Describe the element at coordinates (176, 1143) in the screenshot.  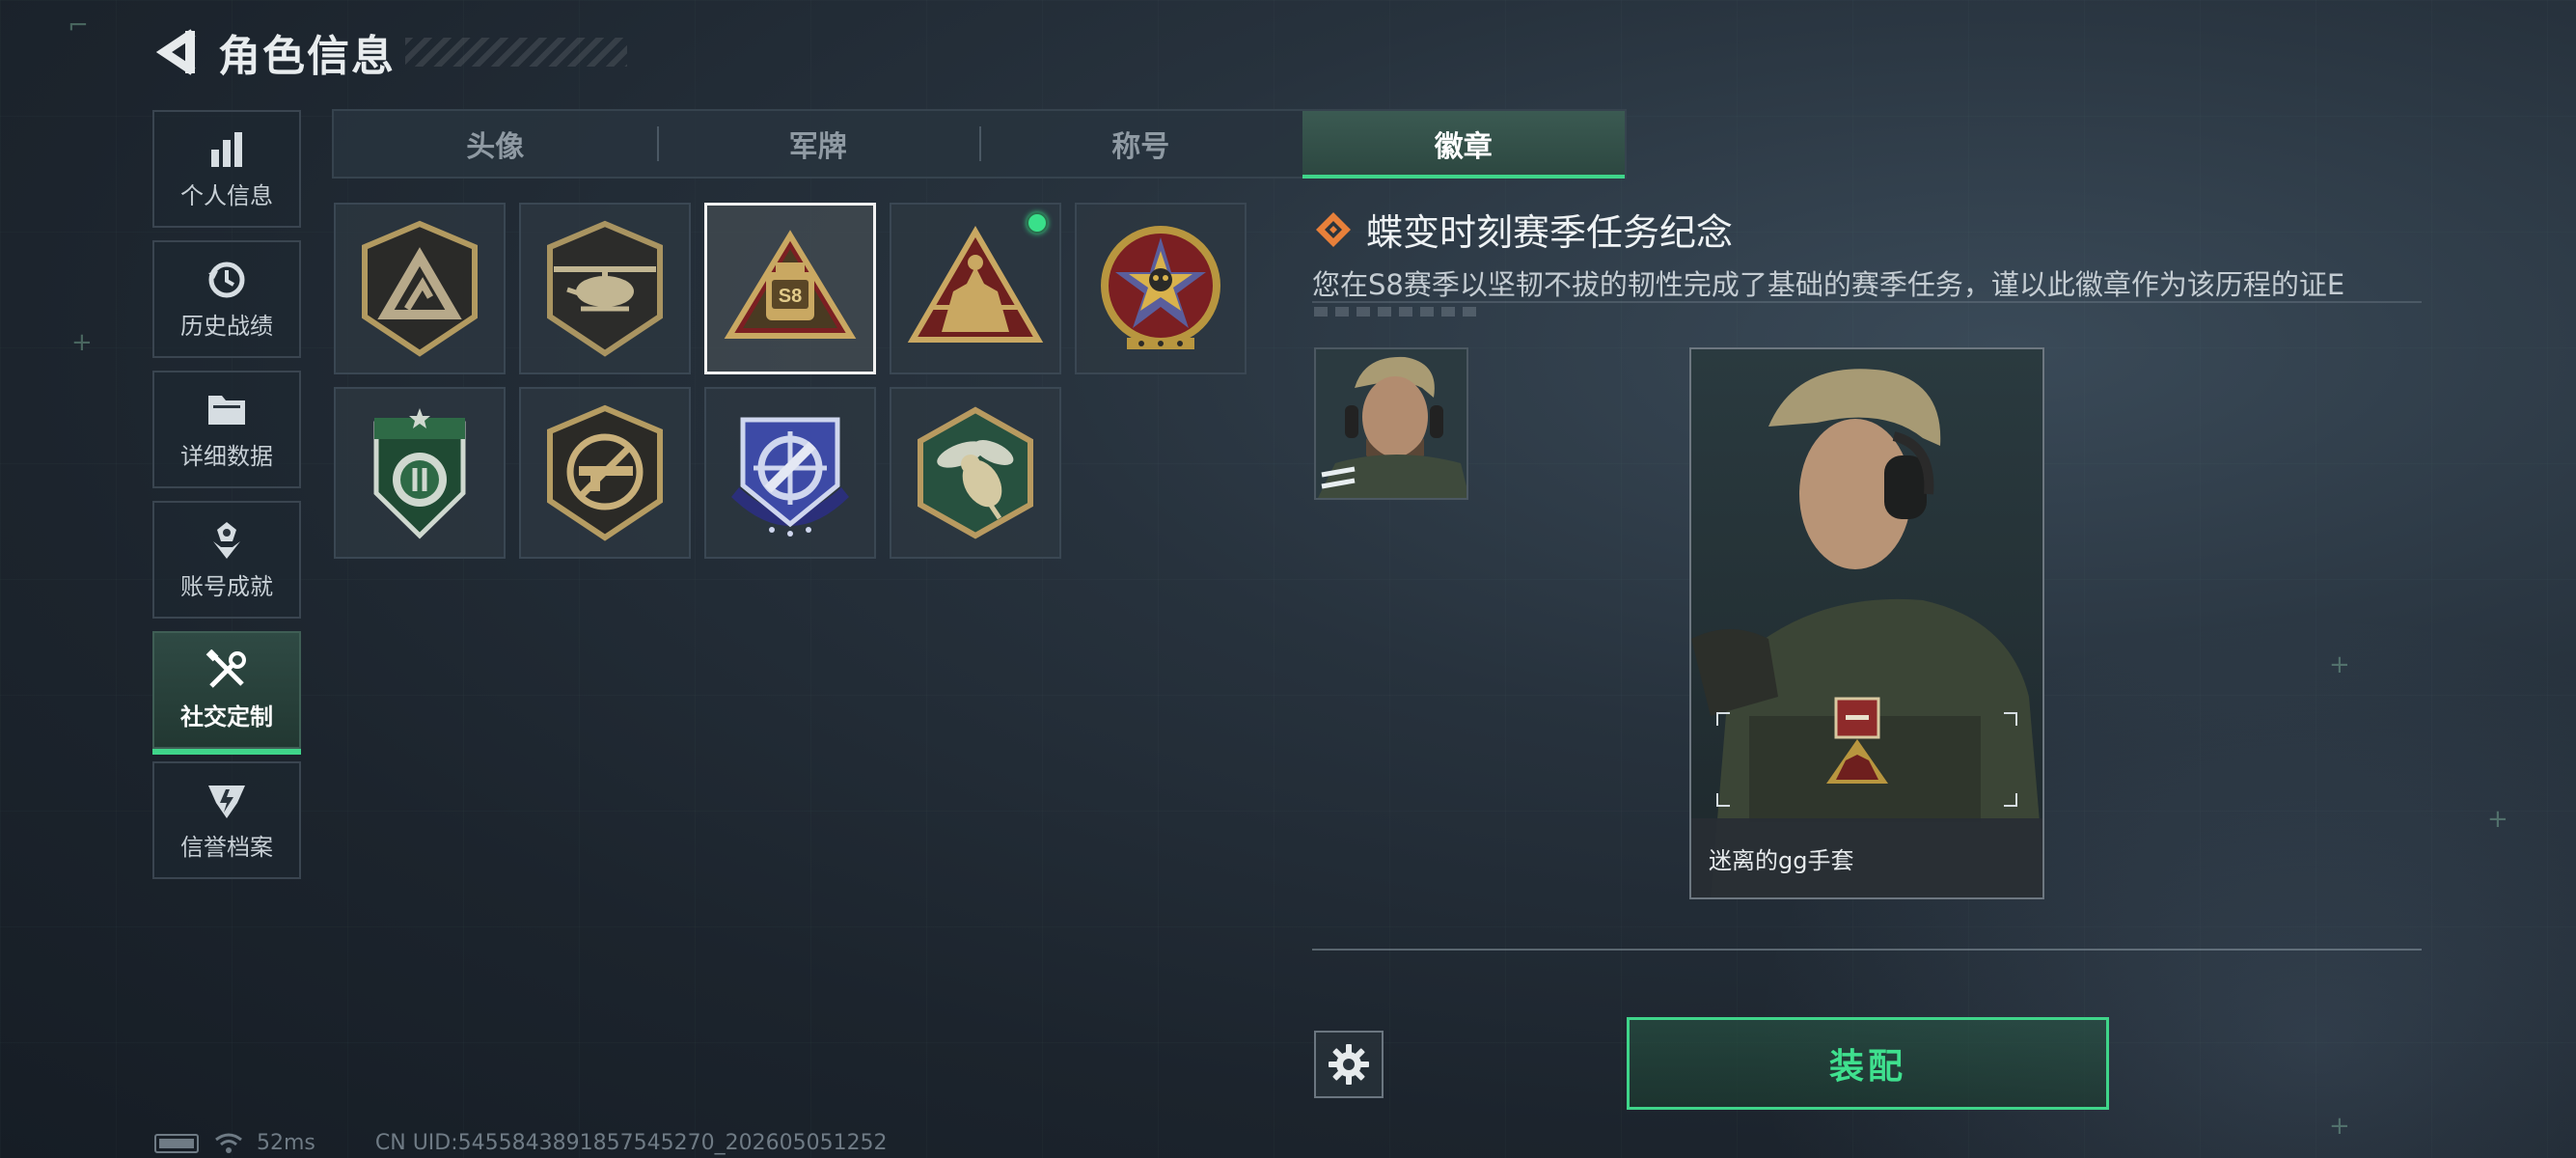
I see `battery-icon` at that location.